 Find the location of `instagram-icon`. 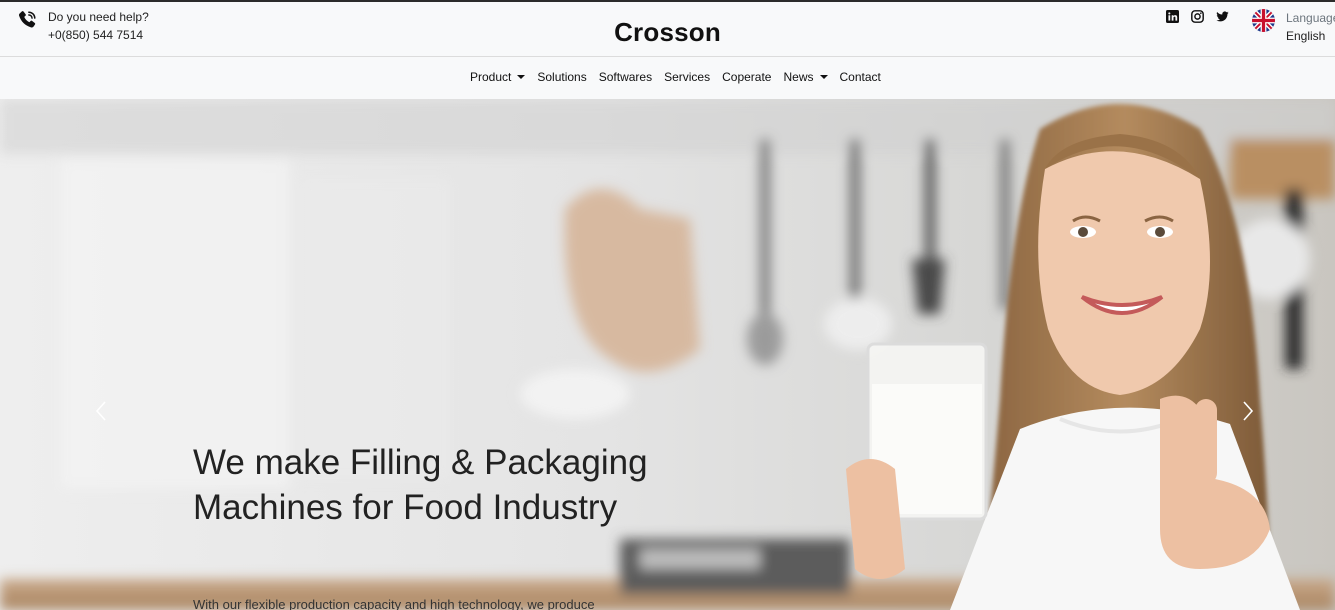

instagram-icon is located at coordinates (1197, 16).